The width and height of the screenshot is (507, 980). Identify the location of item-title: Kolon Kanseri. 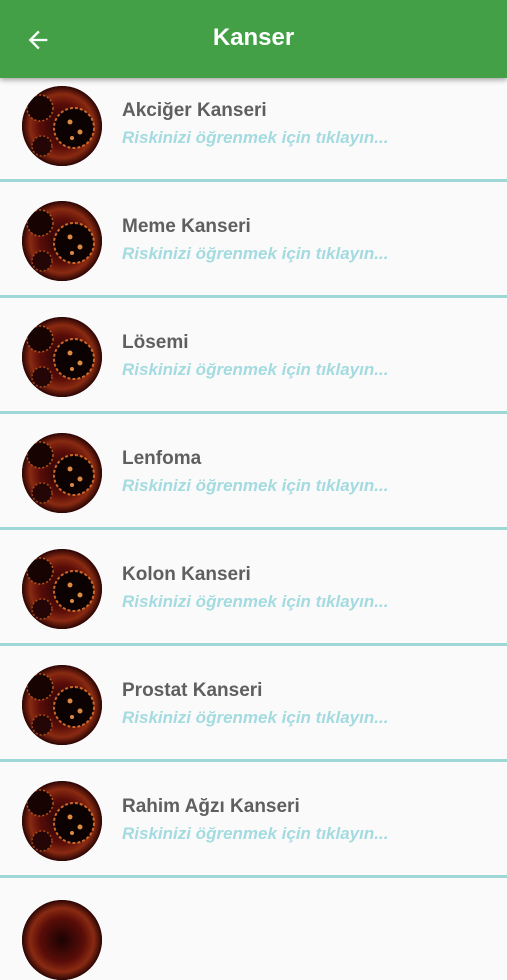
(186, 574).